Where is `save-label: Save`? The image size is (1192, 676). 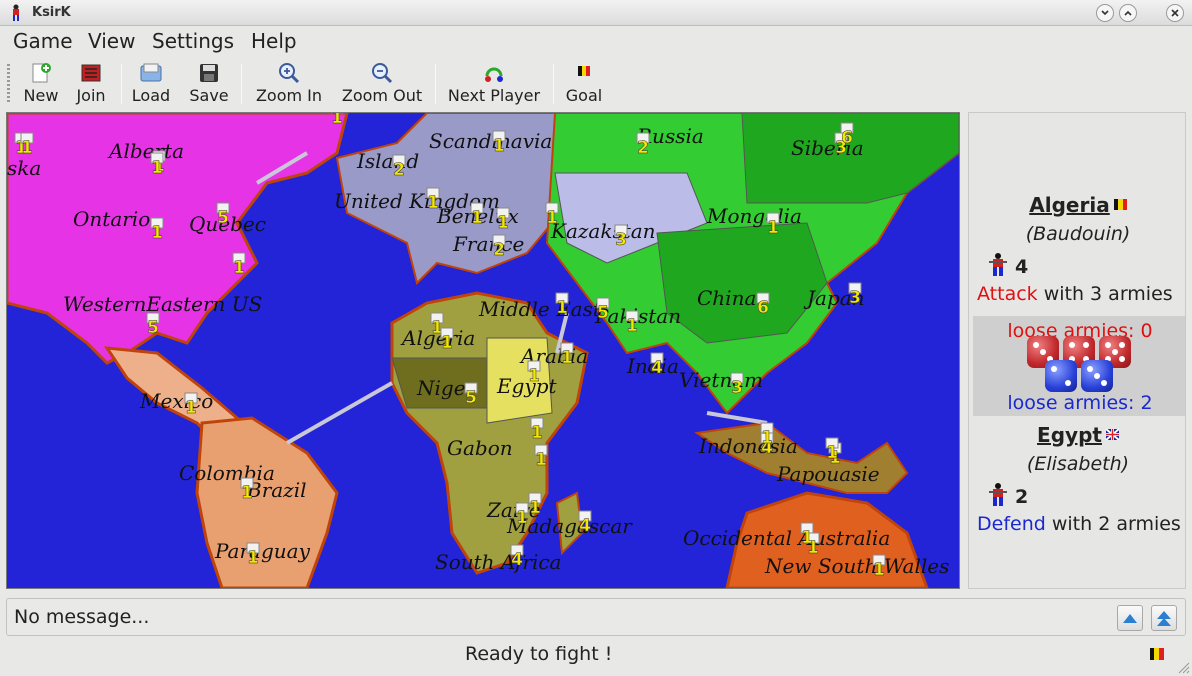 save-label: Save is located at coordinates (209, 95).